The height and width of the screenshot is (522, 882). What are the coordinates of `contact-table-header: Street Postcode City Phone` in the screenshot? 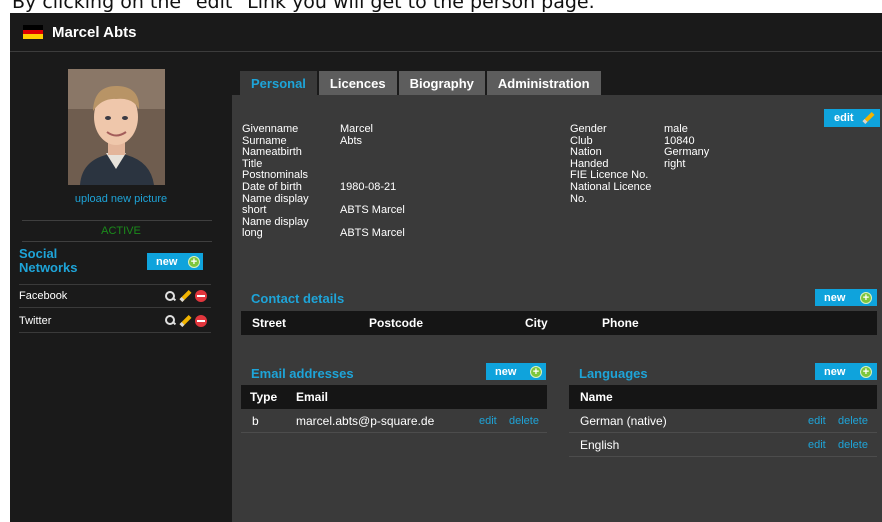 It's located at (559, 323).